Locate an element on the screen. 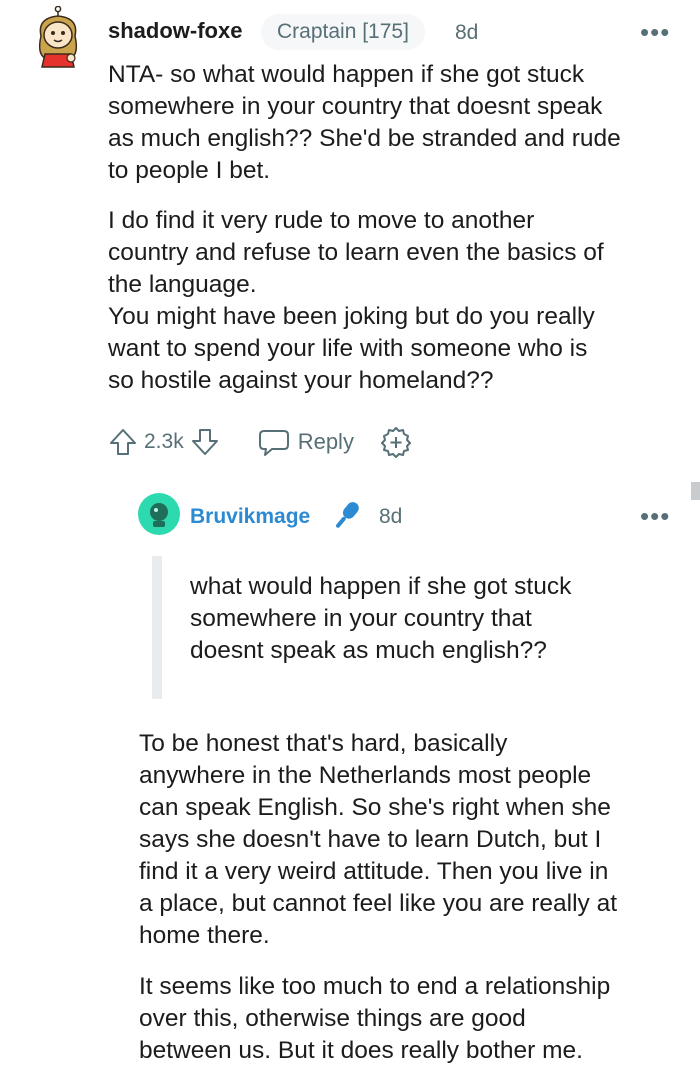 The height and width of the screenshot is (1083, 700). comment-age: 8d is located at coordinates (467, 32).